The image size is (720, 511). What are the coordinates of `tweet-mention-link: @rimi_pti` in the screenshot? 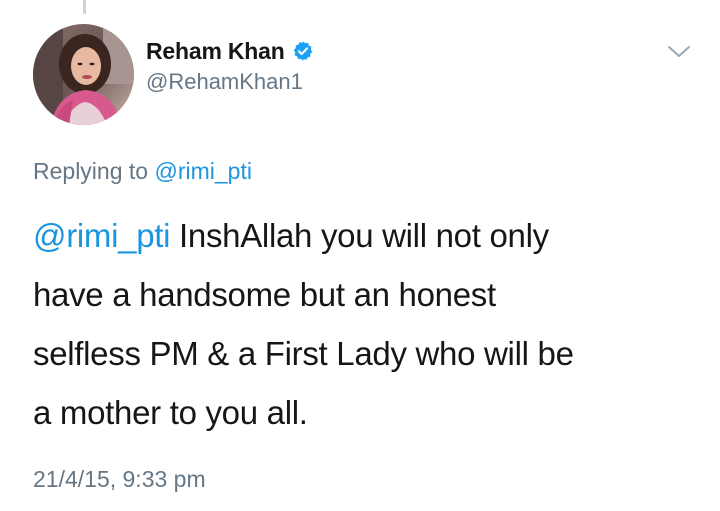 It's located at (101, 235).